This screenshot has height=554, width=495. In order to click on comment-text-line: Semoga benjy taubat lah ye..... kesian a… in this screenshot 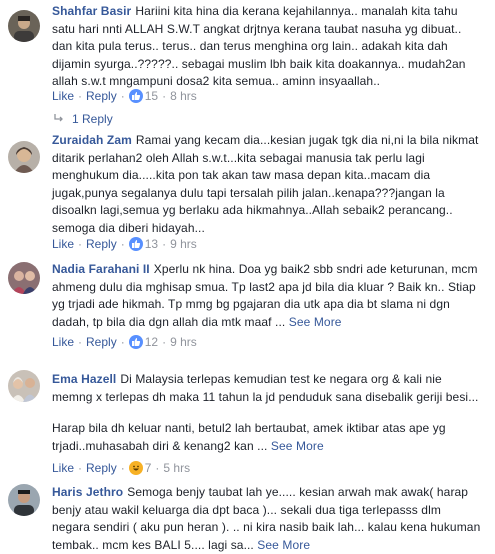, I will do `click(298, 492)`.